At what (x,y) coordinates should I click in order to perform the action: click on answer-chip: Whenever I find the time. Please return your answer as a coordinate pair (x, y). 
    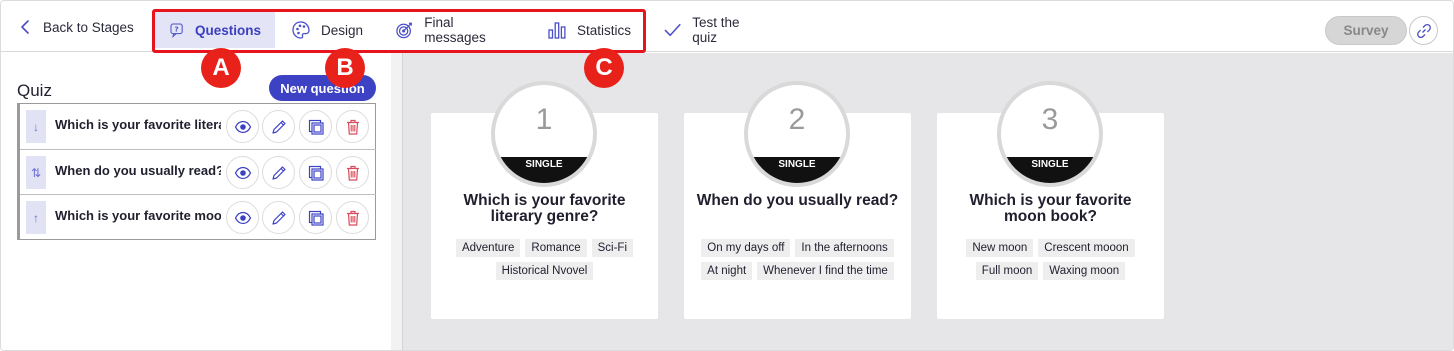
    Looking at the image, I should click on (825, 271).